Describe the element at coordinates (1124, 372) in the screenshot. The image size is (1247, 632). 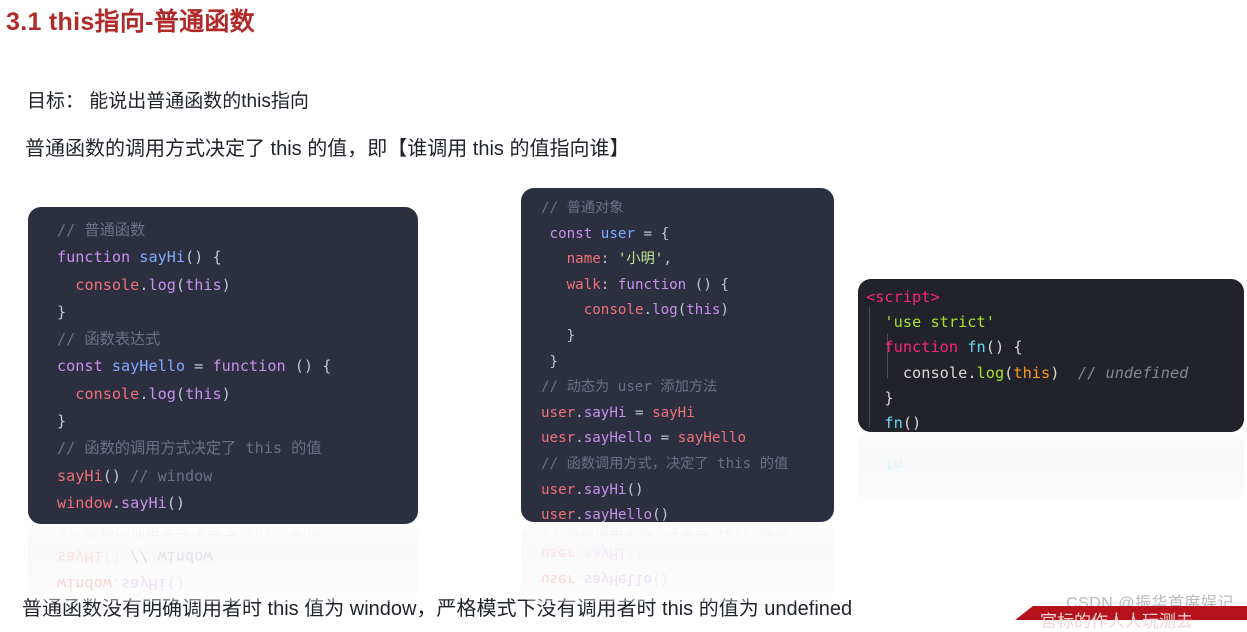
I see `code-token: // undefined` at that location.